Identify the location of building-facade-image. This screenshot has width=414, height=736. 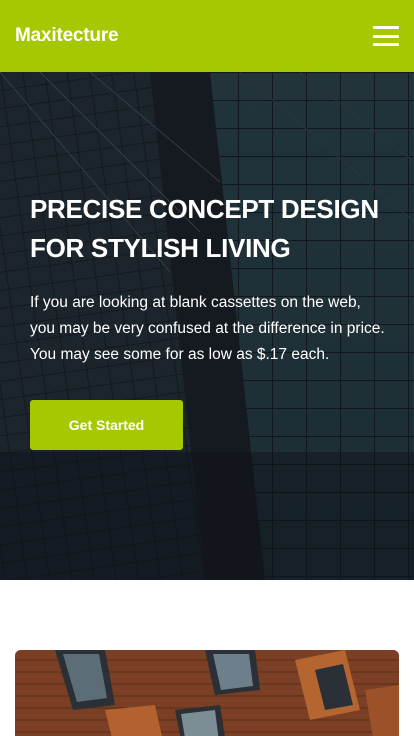
(207, 693).